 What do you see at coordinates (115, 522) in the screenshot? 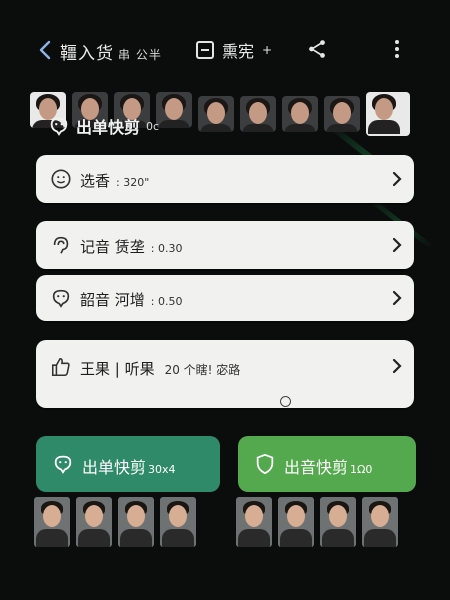
I see `photo-strip-bottom-left` at bounding box center [115, 522].